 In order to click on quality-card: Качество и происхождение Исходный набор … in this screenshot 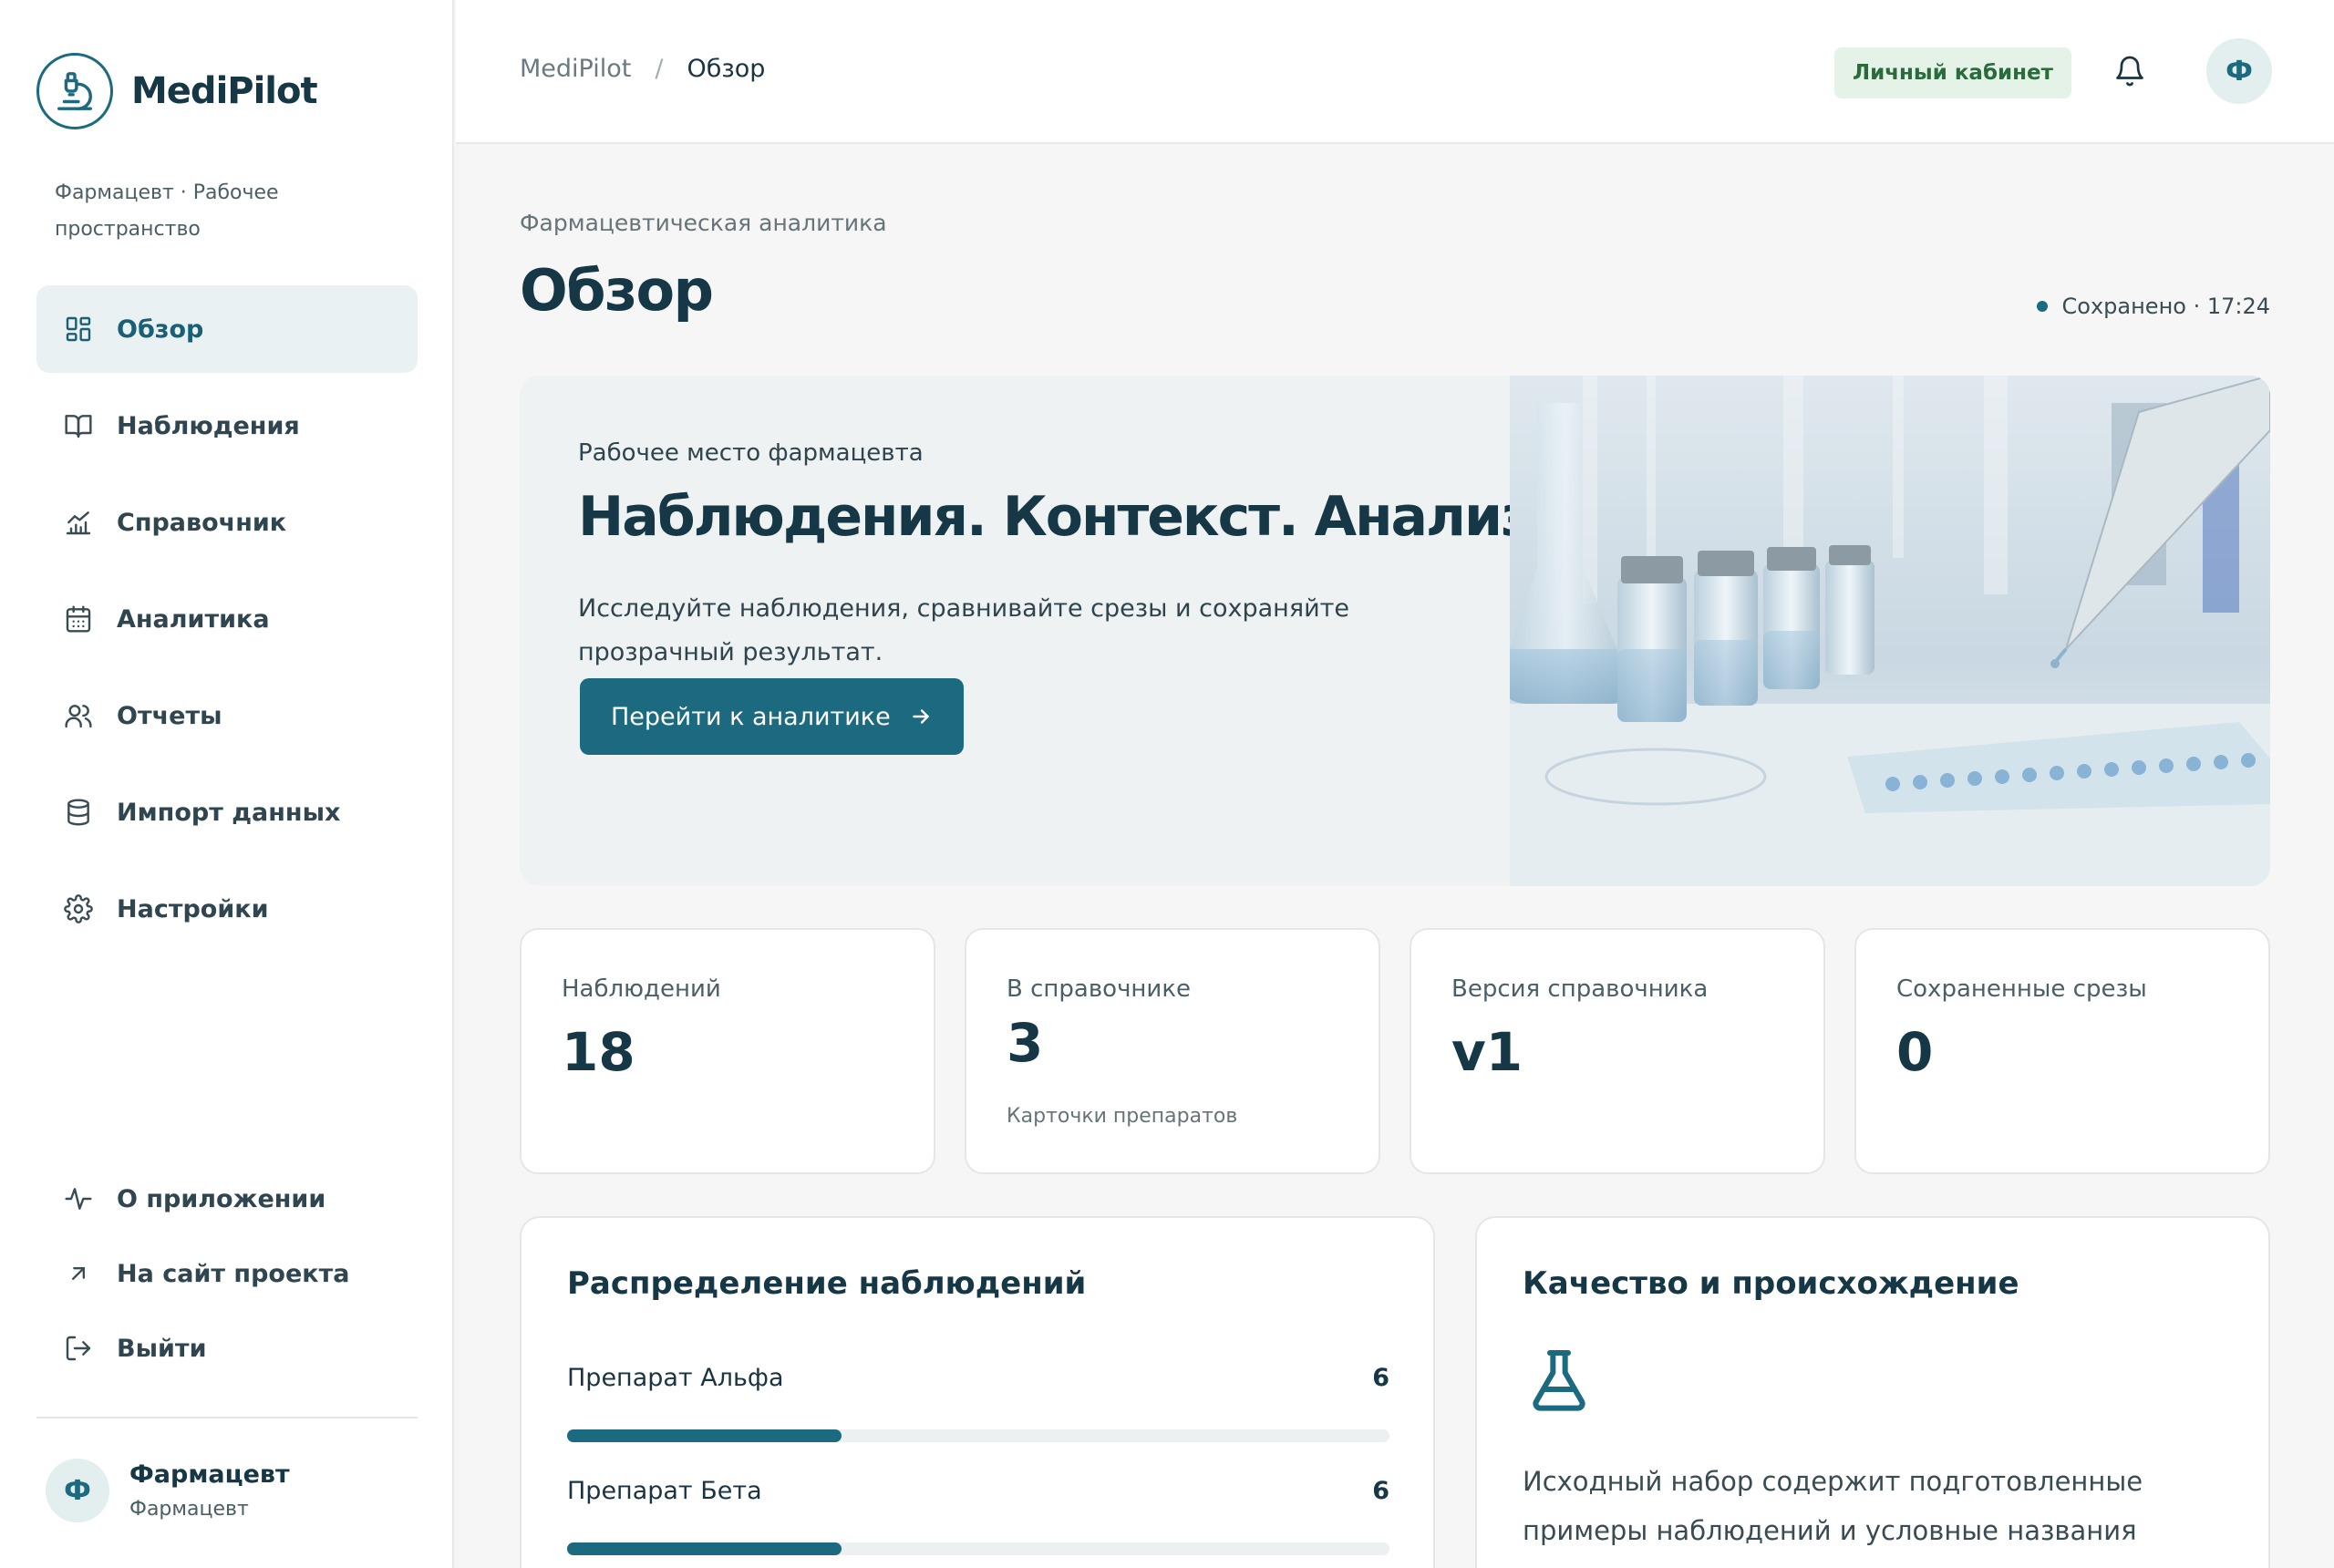, I will do `click(1873, 1392)`.